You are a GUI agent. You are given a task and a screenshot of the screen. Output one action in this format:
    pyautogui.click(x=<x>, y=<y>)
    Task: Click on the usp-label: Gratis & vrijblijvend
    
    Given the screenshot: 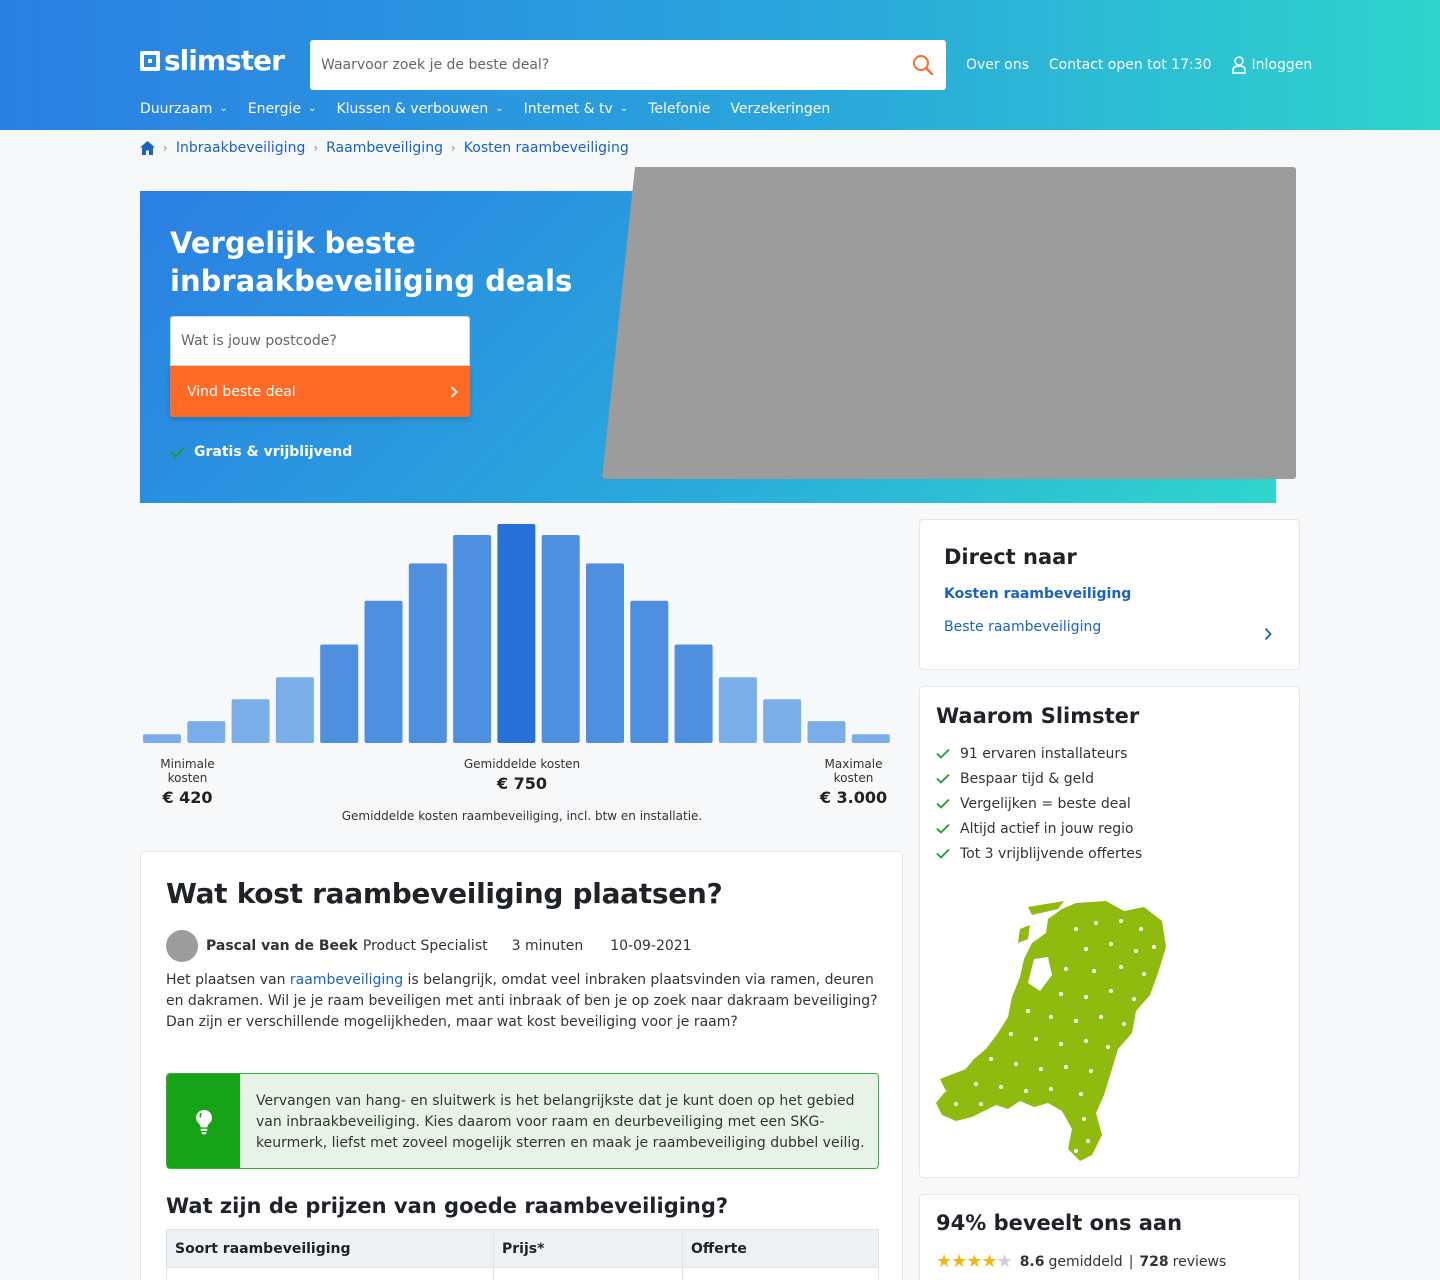 What is the action you would take?
    pyautogui.click(x=273, y=452)
    